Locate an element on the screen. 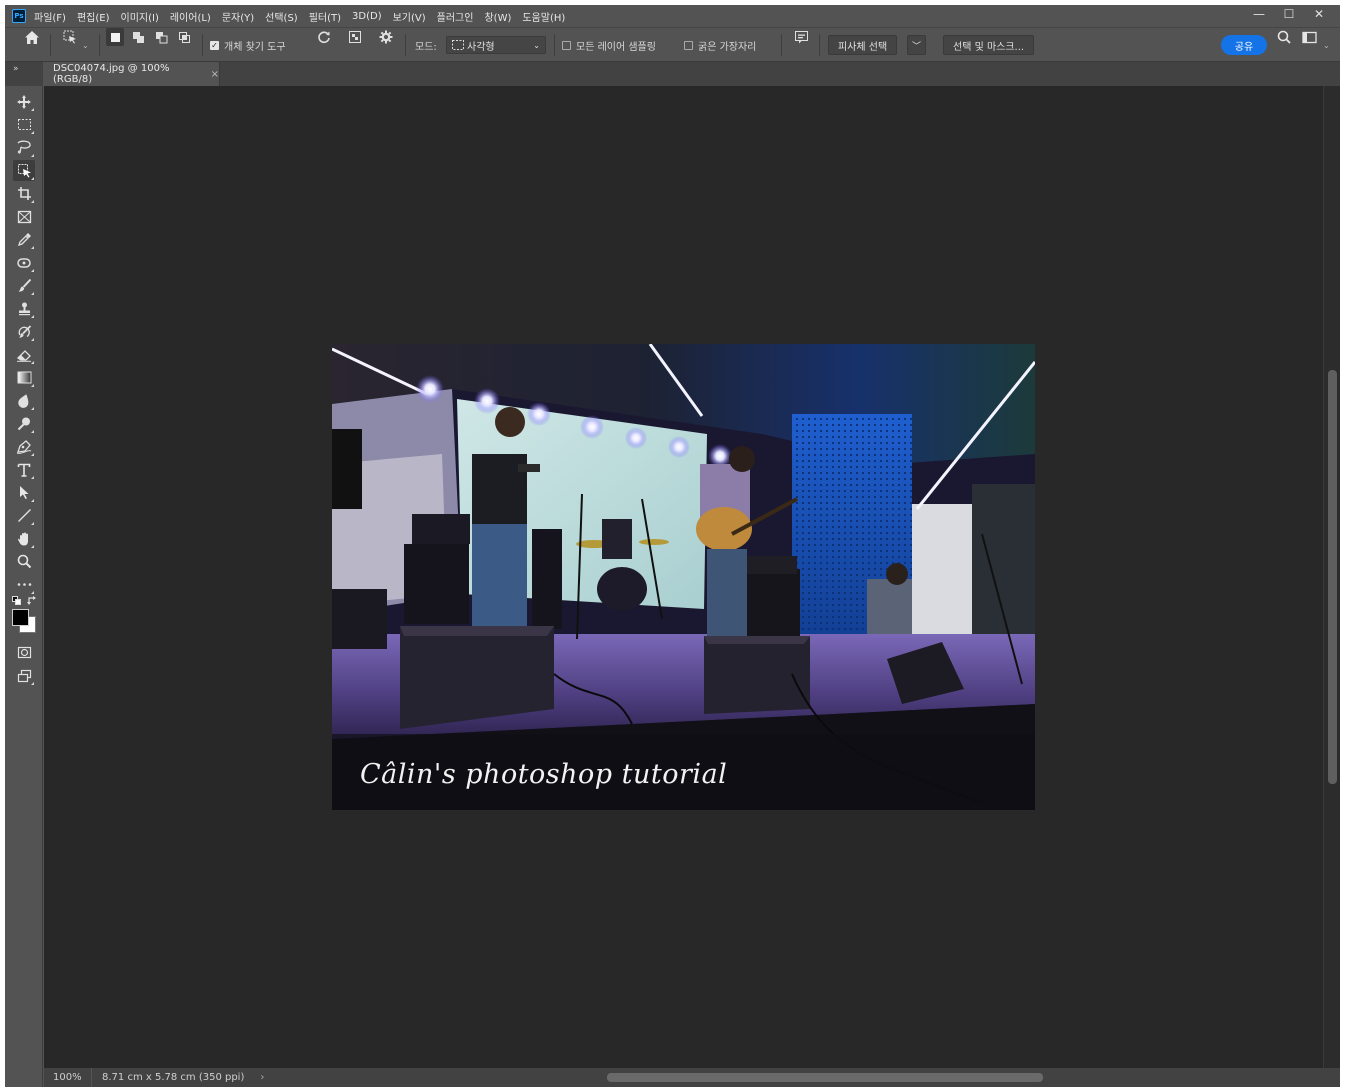  eyedropper-tool-icon is located at coordinates (24, 239).